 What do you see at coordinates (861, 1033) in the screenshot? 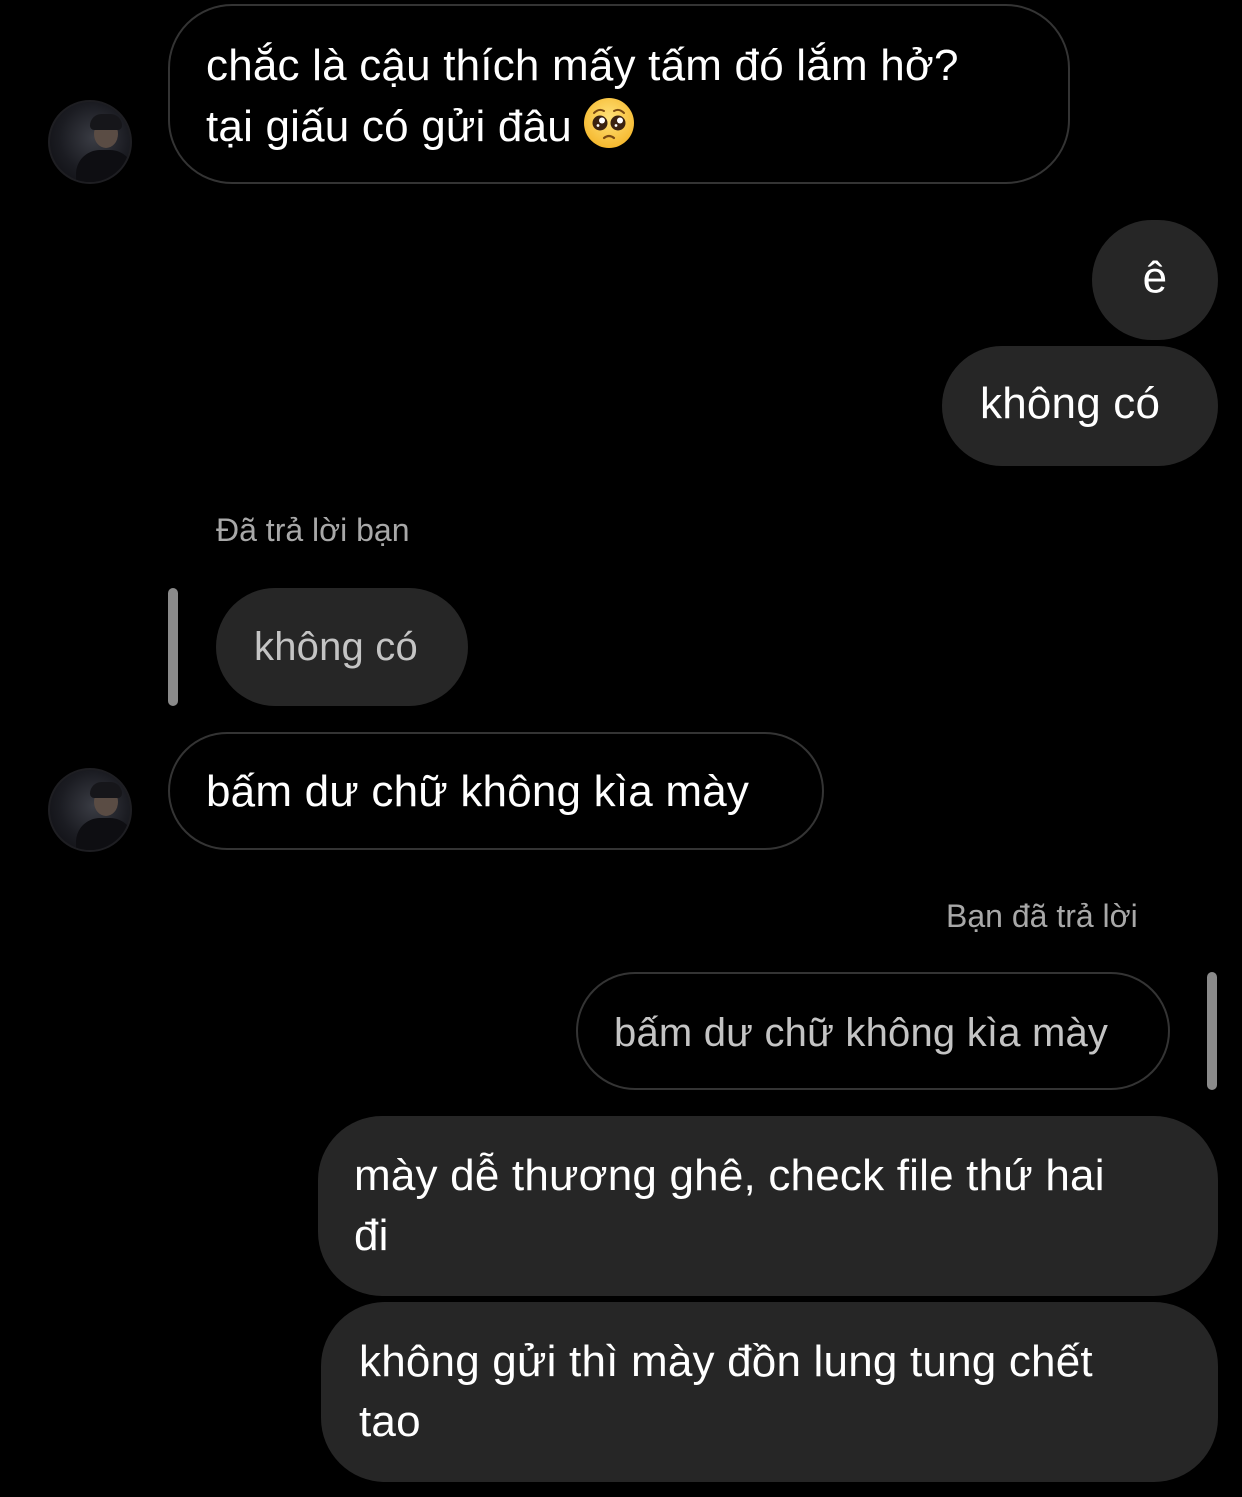
I see `quoted-text: bấm dư chữ không kìa mày` at bounding box center [861, 1033].